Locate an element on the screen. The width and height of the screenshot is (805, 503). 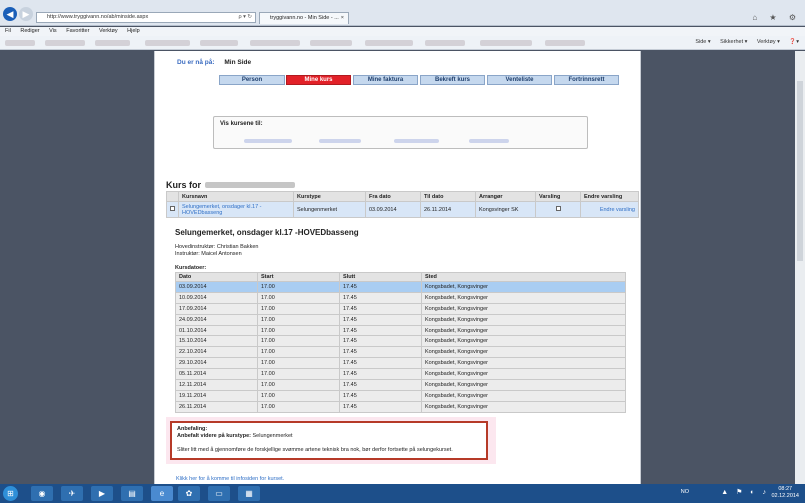
tab-bekreft-kurs: Bekreft kurs is located at coordinates (452, 80).